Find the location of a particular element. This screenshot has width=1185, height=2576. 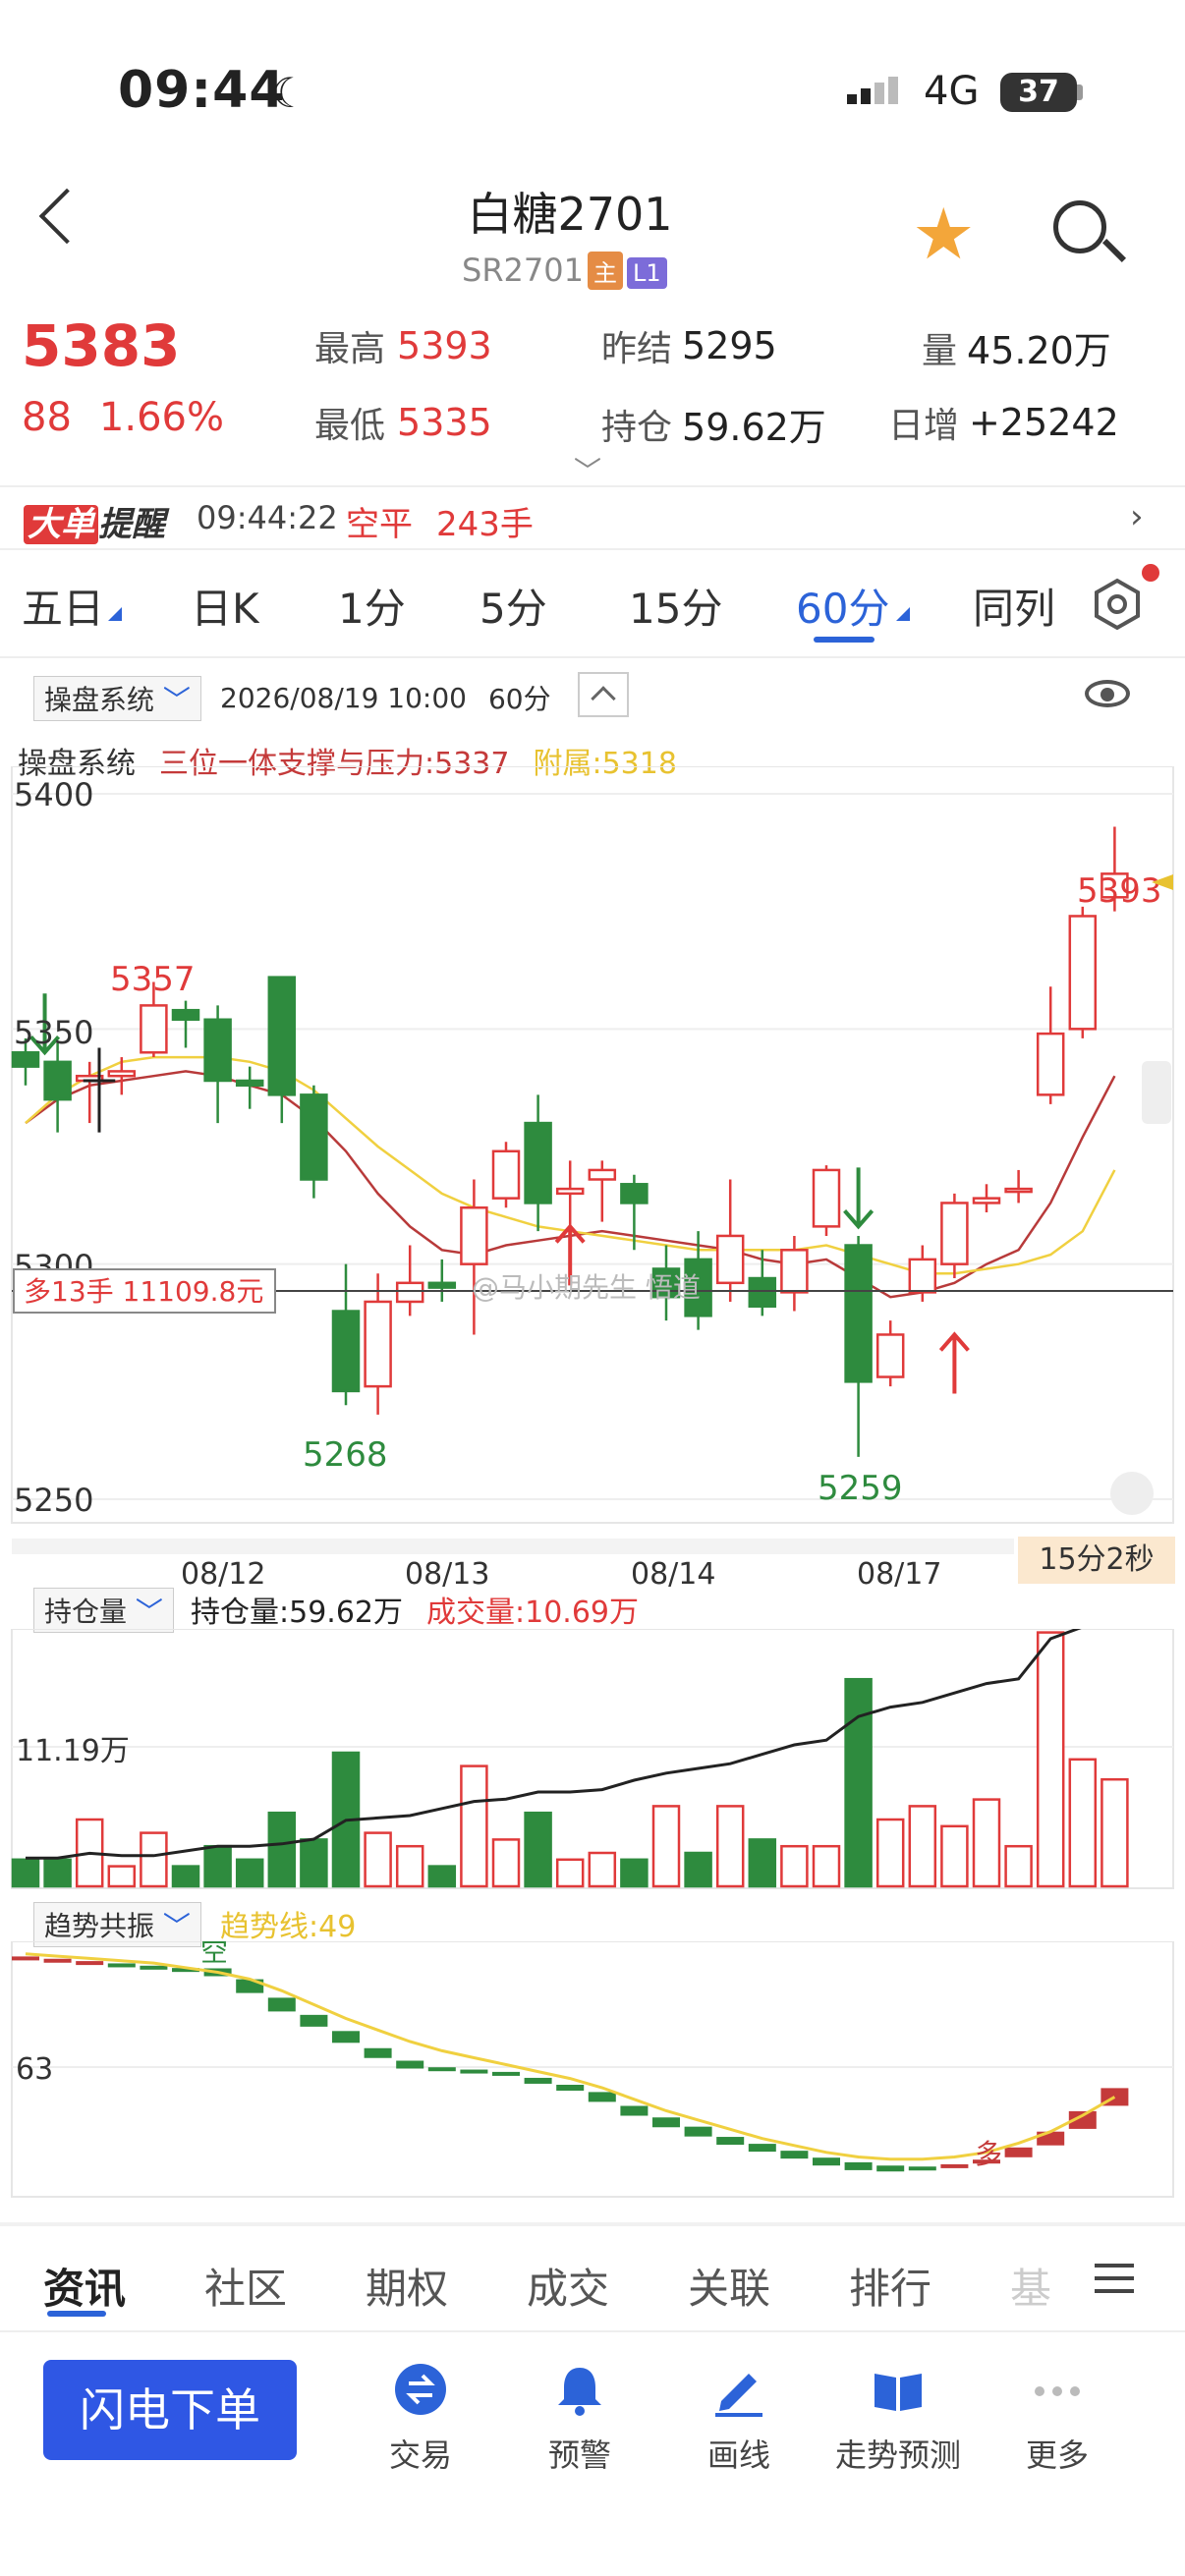

network-type: 4G is located at coordinates (952, 91).